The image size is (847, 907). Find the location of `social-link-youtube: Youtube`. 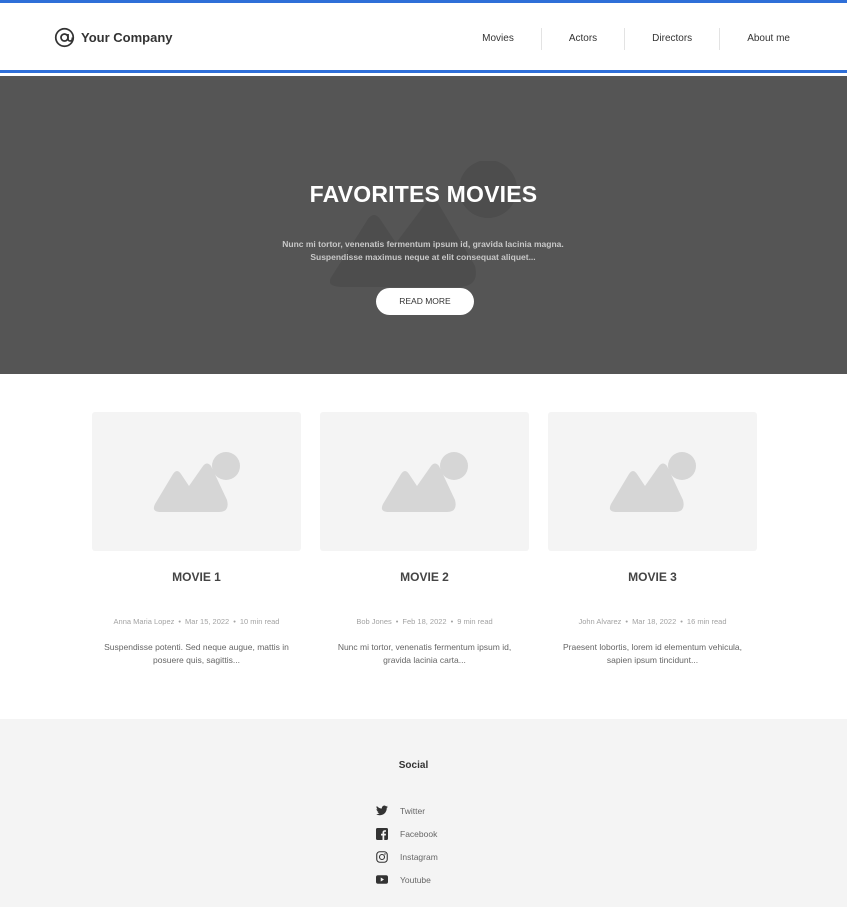

social-link-youtube: Youtube is located at coordinates (407, 879).